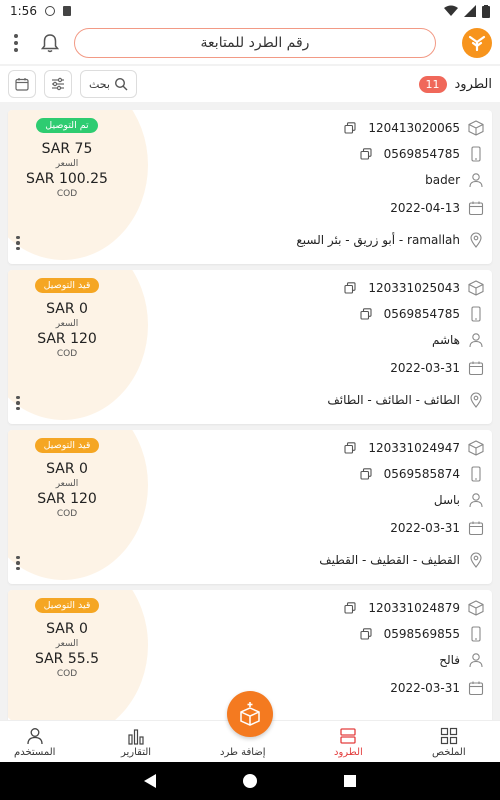 This screenshot has height=800, width=500. Describe the element at coordinates (50, 43) in the screenshot. I see `bell-icon` at that location.